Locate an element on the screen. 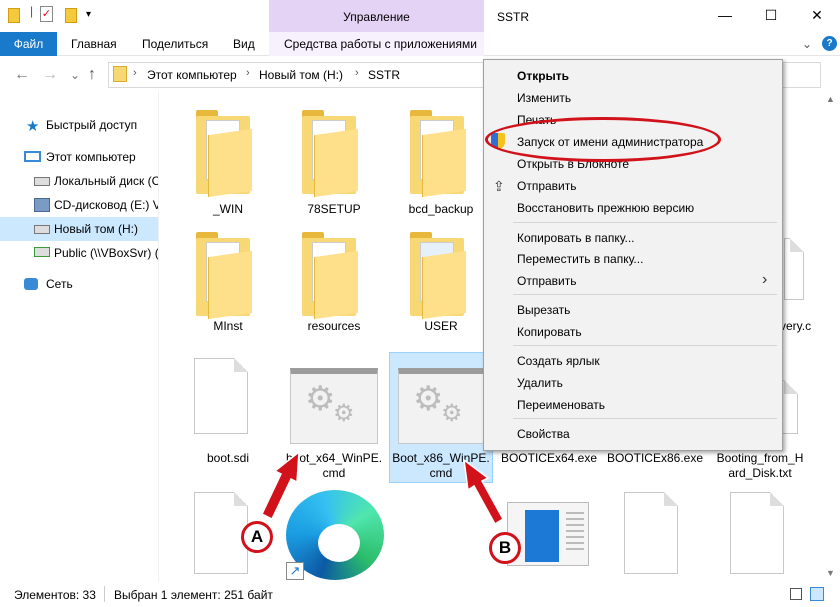 Image resolution: width=840 pixels, height=607 pixels. status-divider is located at coordinates (104, 594).